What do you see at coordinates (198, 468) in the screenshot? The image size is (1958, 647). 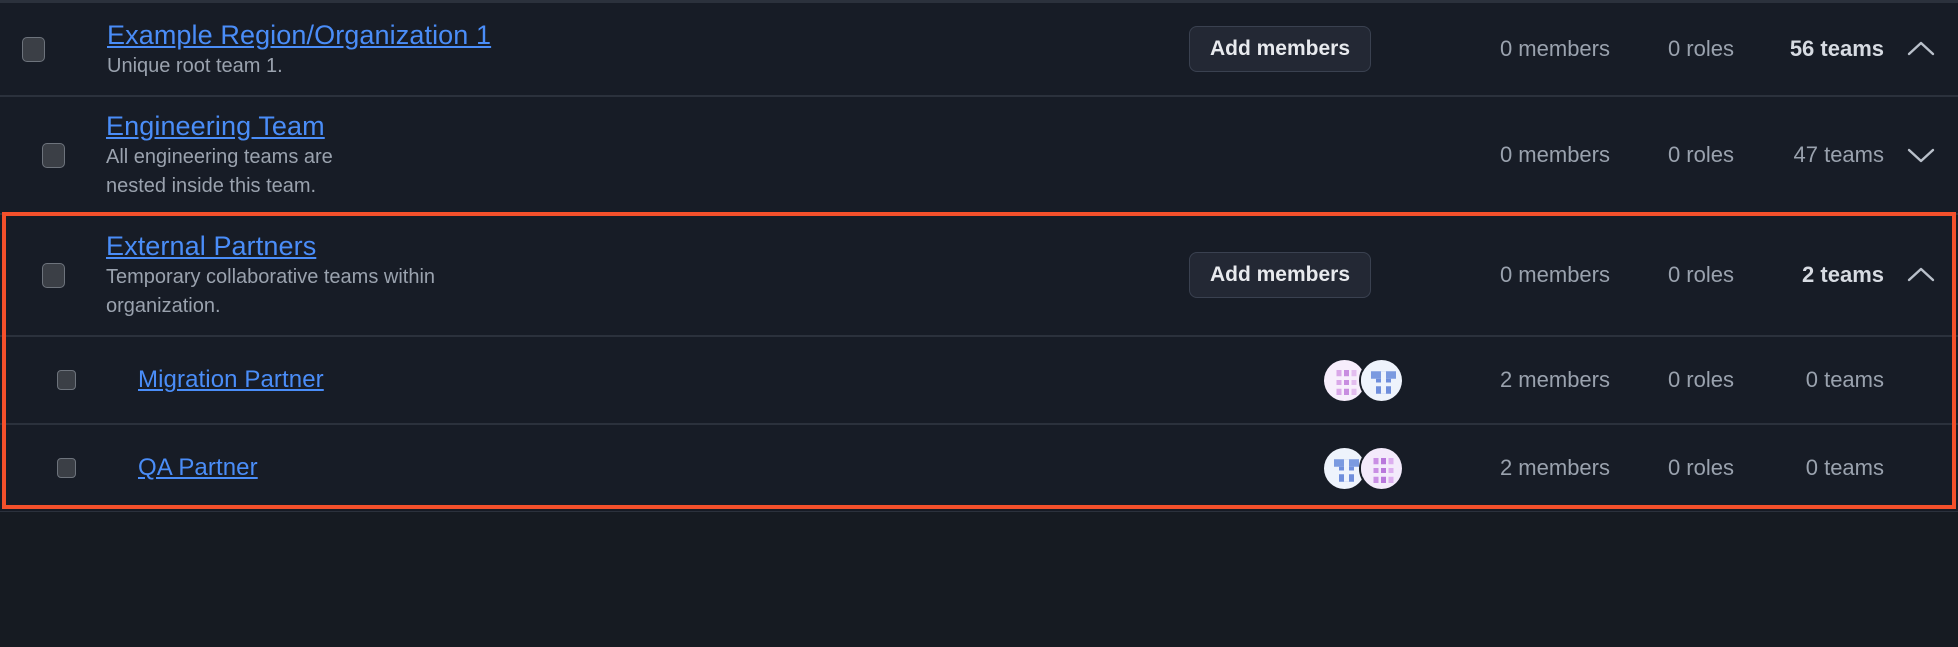 I see `team-name-link: QA Partner` at bounding box center [198, 468].